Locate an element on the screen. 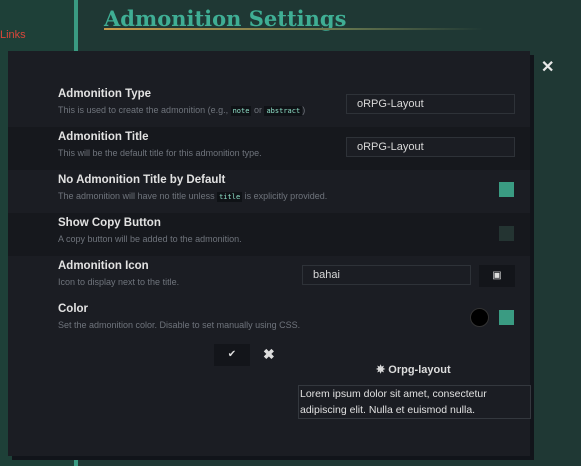 The image size is (581, 466). sidebar-link: Links is located at coordinates (13, 35).